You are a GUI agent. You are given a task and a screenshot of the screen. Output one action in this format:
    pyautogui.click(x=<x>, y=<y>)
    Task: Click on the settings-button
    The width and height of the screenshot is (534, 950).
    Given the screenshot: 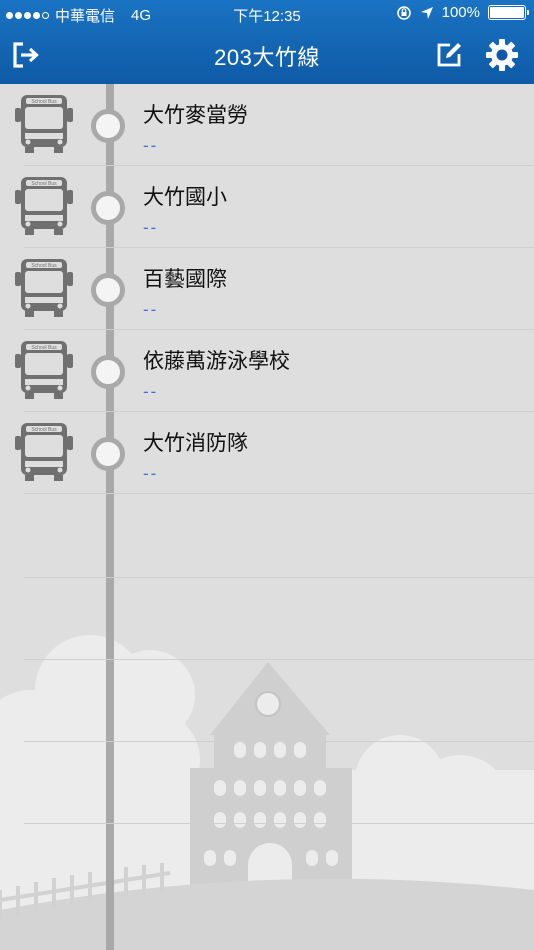 What is the action you would take?
    pyautogui.click(x=502, y=55)
    